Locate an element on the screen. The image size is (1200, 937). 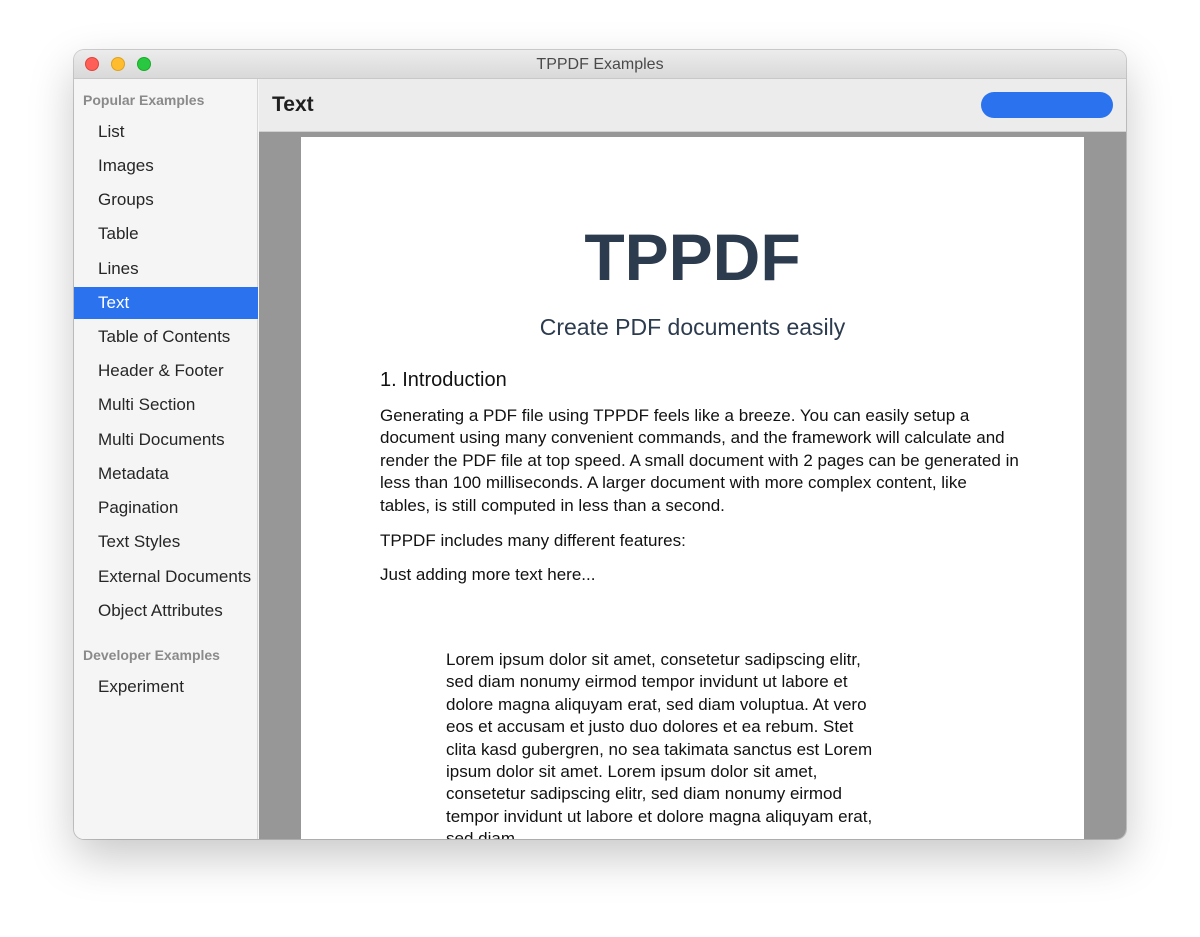
title-bar: TPPDF Examples is located at coordinates (600, 64).